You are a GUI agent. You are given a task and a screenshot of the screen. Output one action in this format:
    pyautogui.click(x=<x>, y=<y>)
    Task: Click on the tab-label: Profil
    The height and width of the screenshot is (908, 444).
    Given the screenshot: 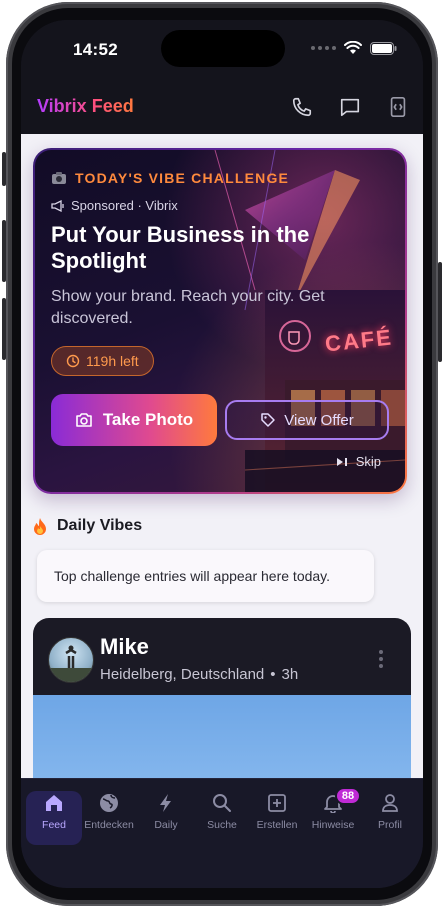 What is the action you would take?
    pyautogui.click(x=390, y=825)
    